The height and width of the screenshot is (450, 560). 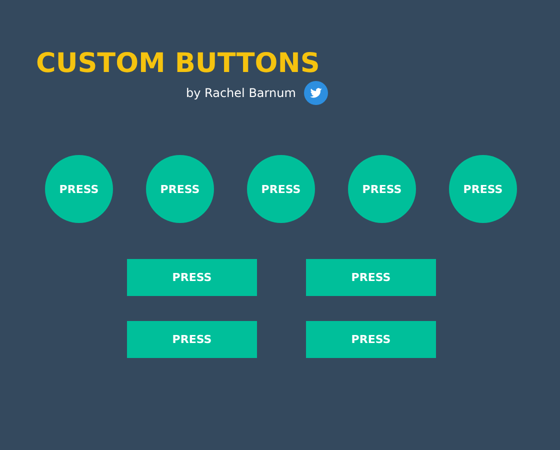 What do you see at coordinates (316, 93) in the screenshot?
I see `bird-icon` at bounding box center [316, 93].